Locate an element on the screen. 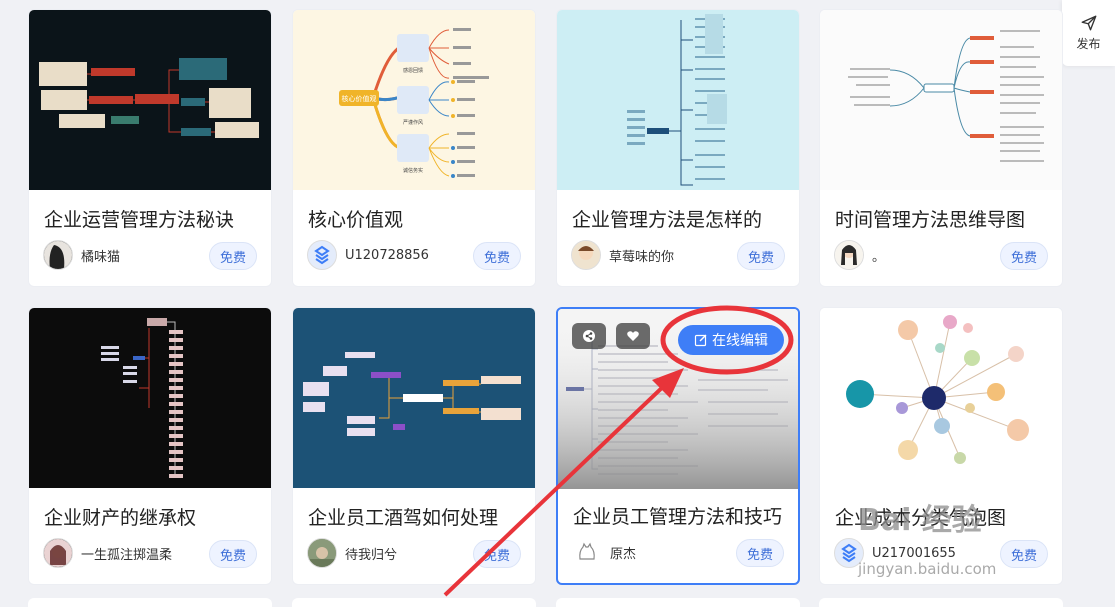 The image size is (1115, 607). online-edit-button: 在线编辑 is located at coordinates (731, 340).